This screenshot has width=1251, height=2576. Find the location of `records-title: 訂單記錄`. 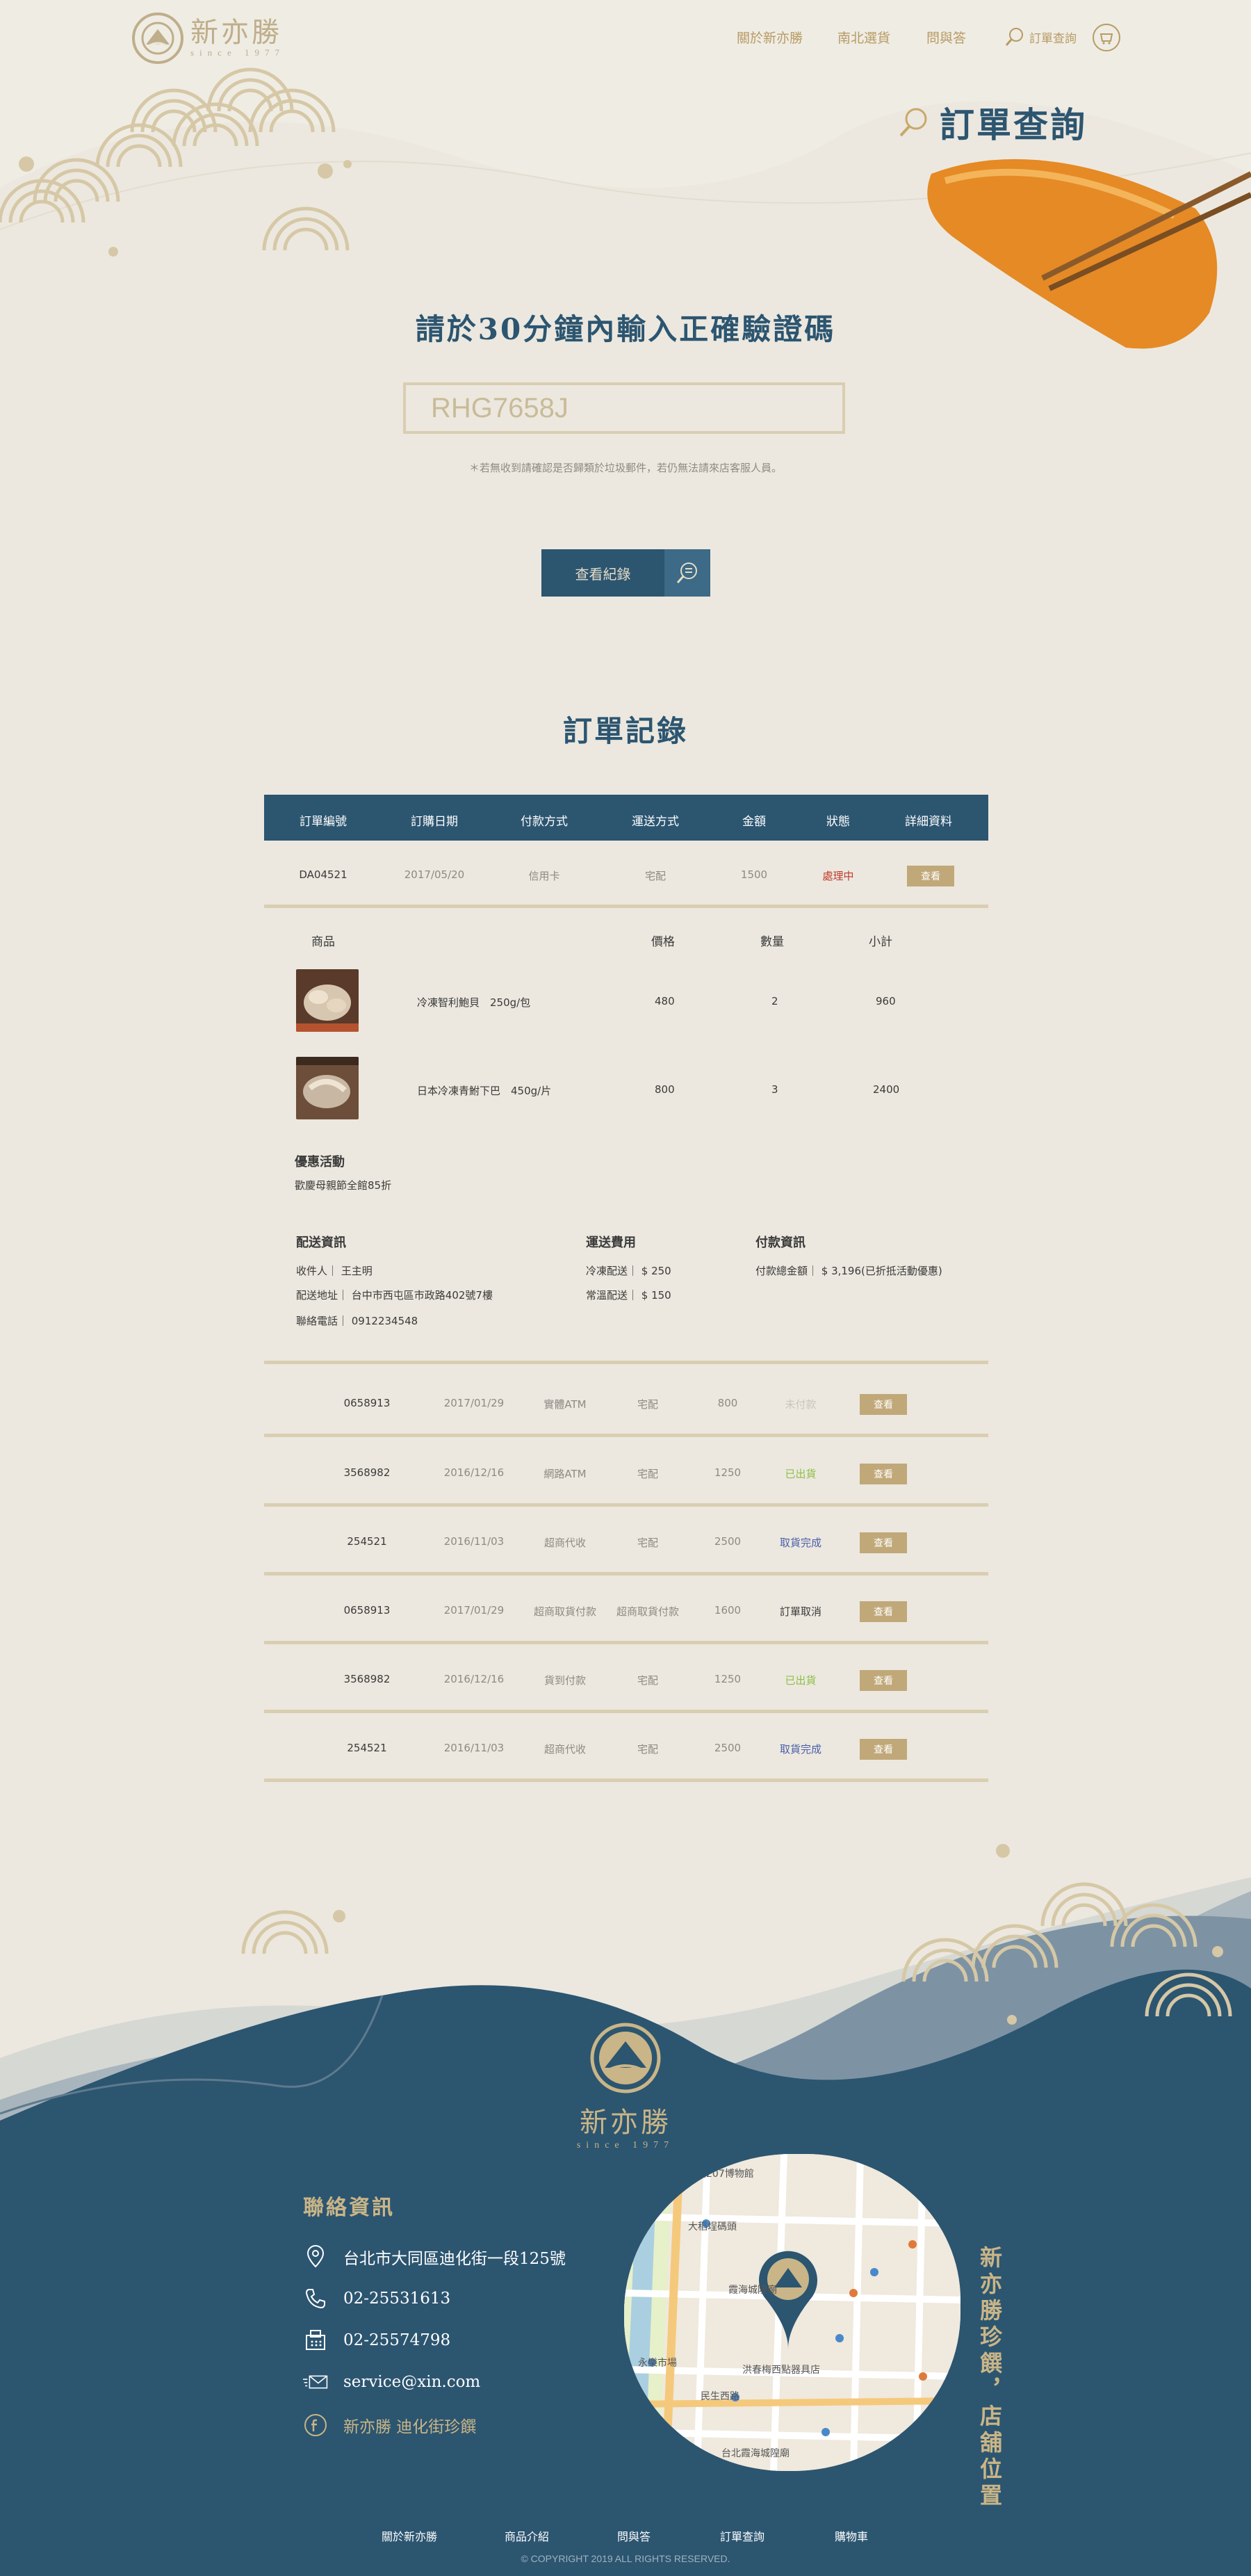

records-title: 訂單記錄 is located at coordinates (625, 731).